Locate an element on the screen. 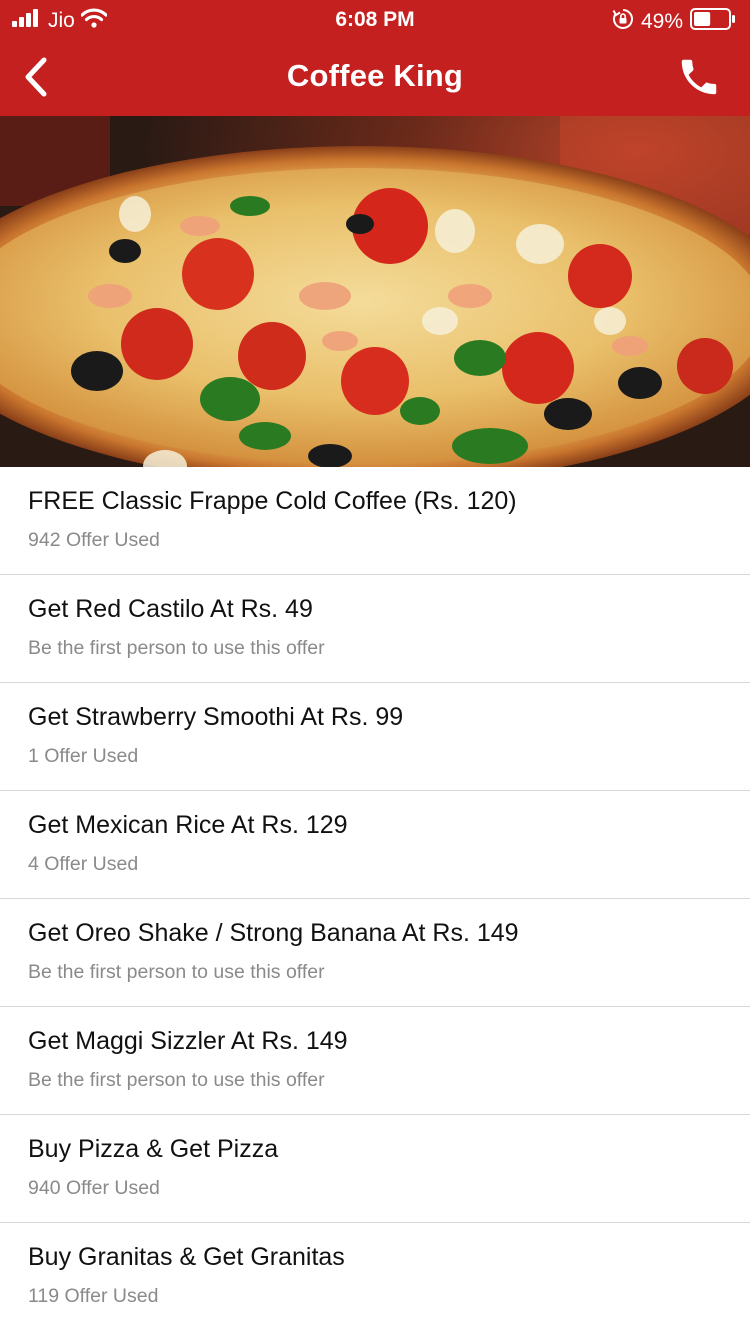  status-bar-right: 49% is located at coordinates (674, 22).